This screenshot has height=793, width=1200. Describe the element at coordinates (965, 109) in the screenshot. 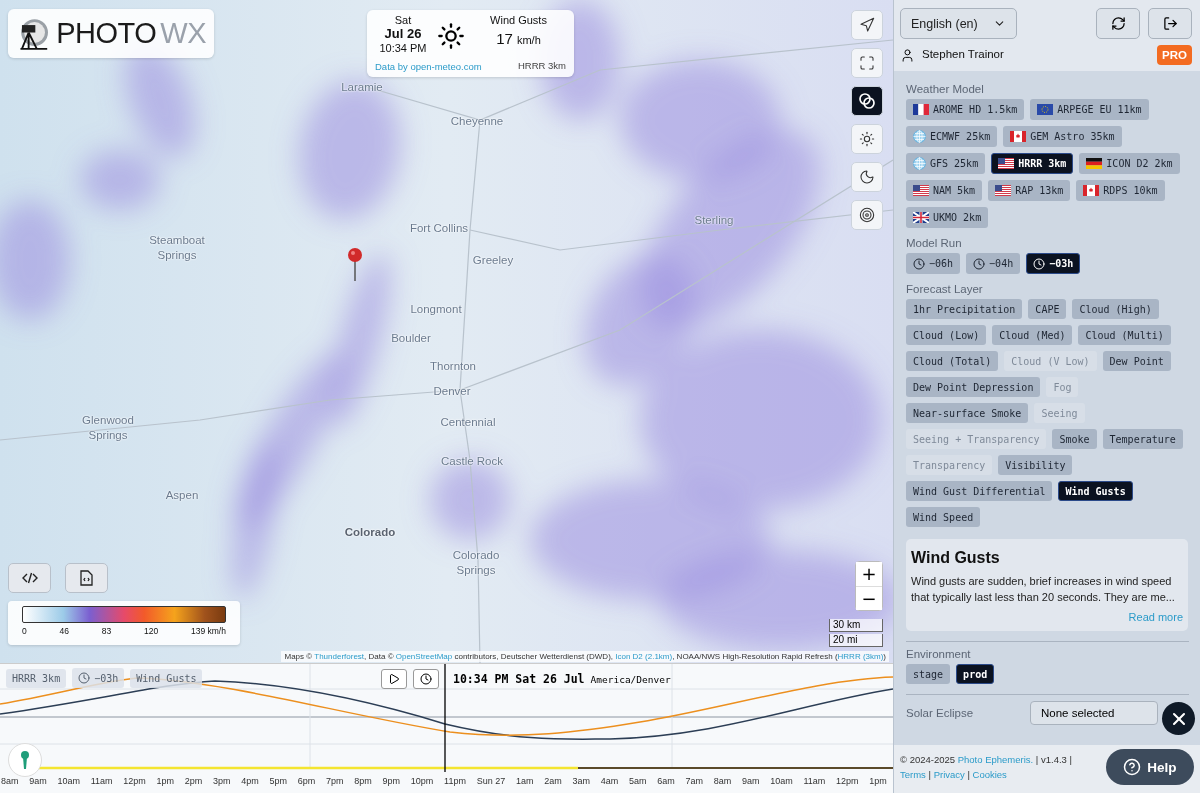

I see `model-option: AROME HD 1.5km` at that location.